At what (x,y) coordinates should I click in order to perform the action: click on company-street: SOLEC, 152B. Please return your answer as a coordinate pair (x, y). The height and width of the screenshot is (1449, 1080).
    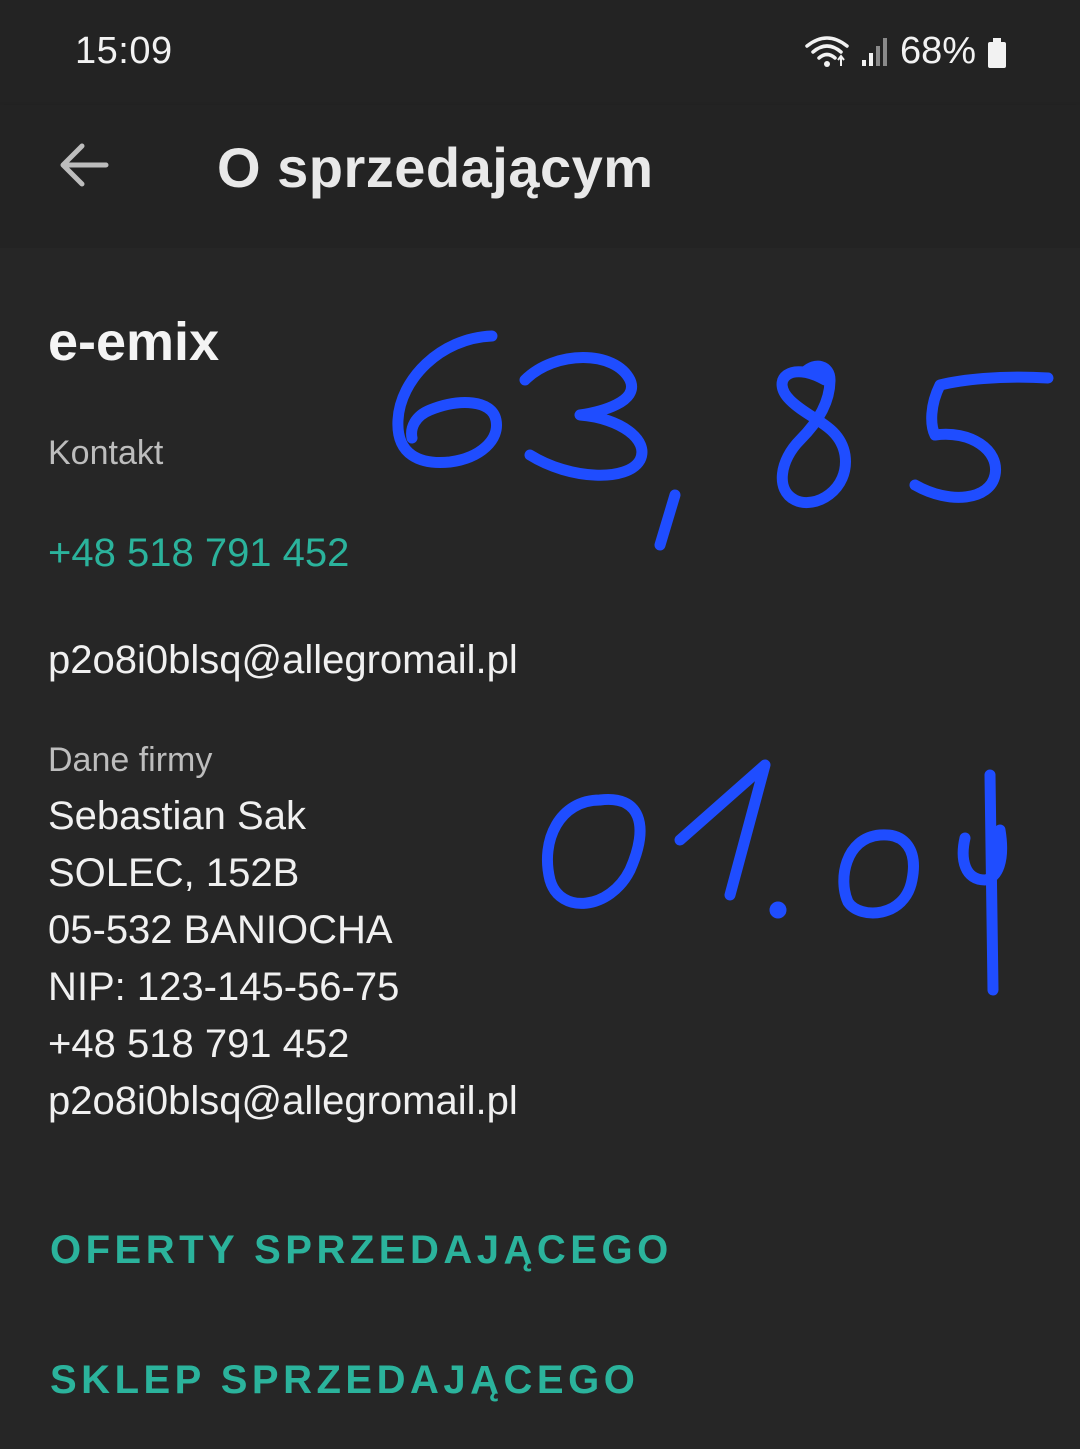
    Looking at the image, I should click on (174, 873).